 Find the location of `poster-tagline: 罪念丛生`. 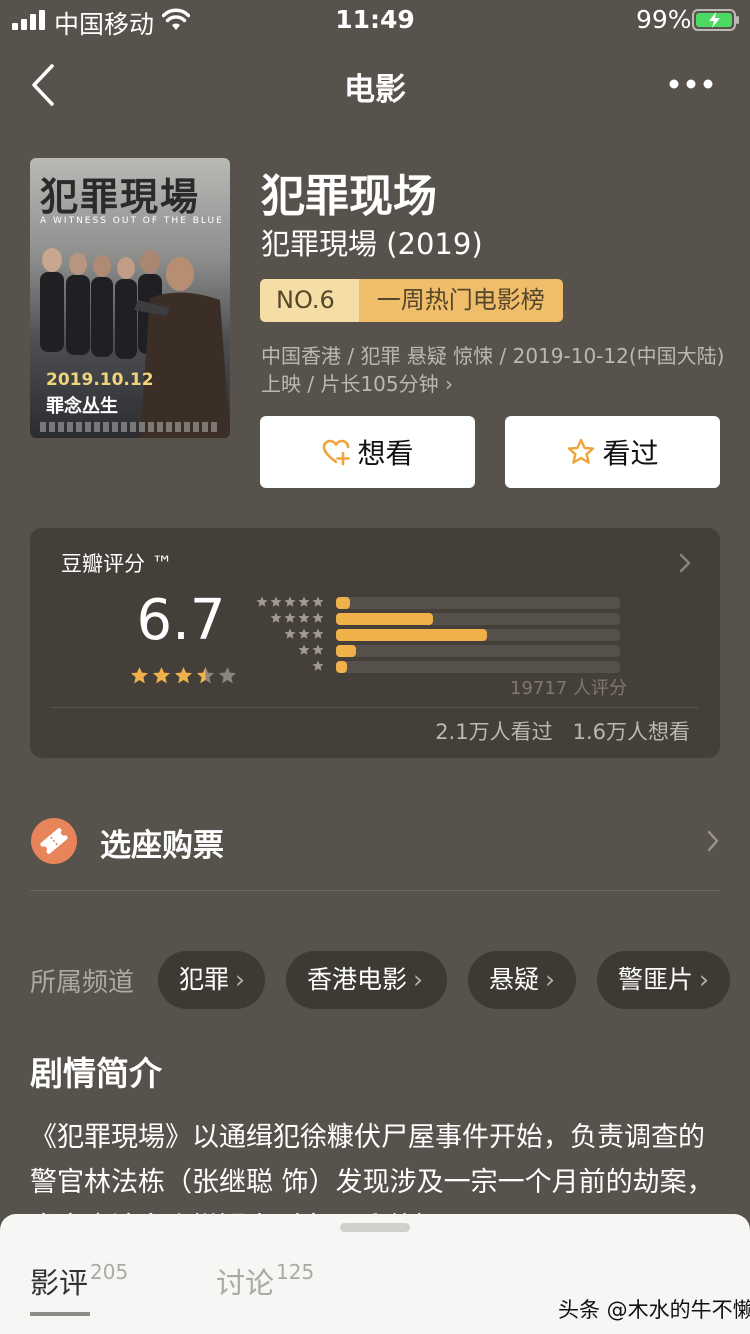

poster-tagline: 罪念丛生 is located at coordinates (82, 406).